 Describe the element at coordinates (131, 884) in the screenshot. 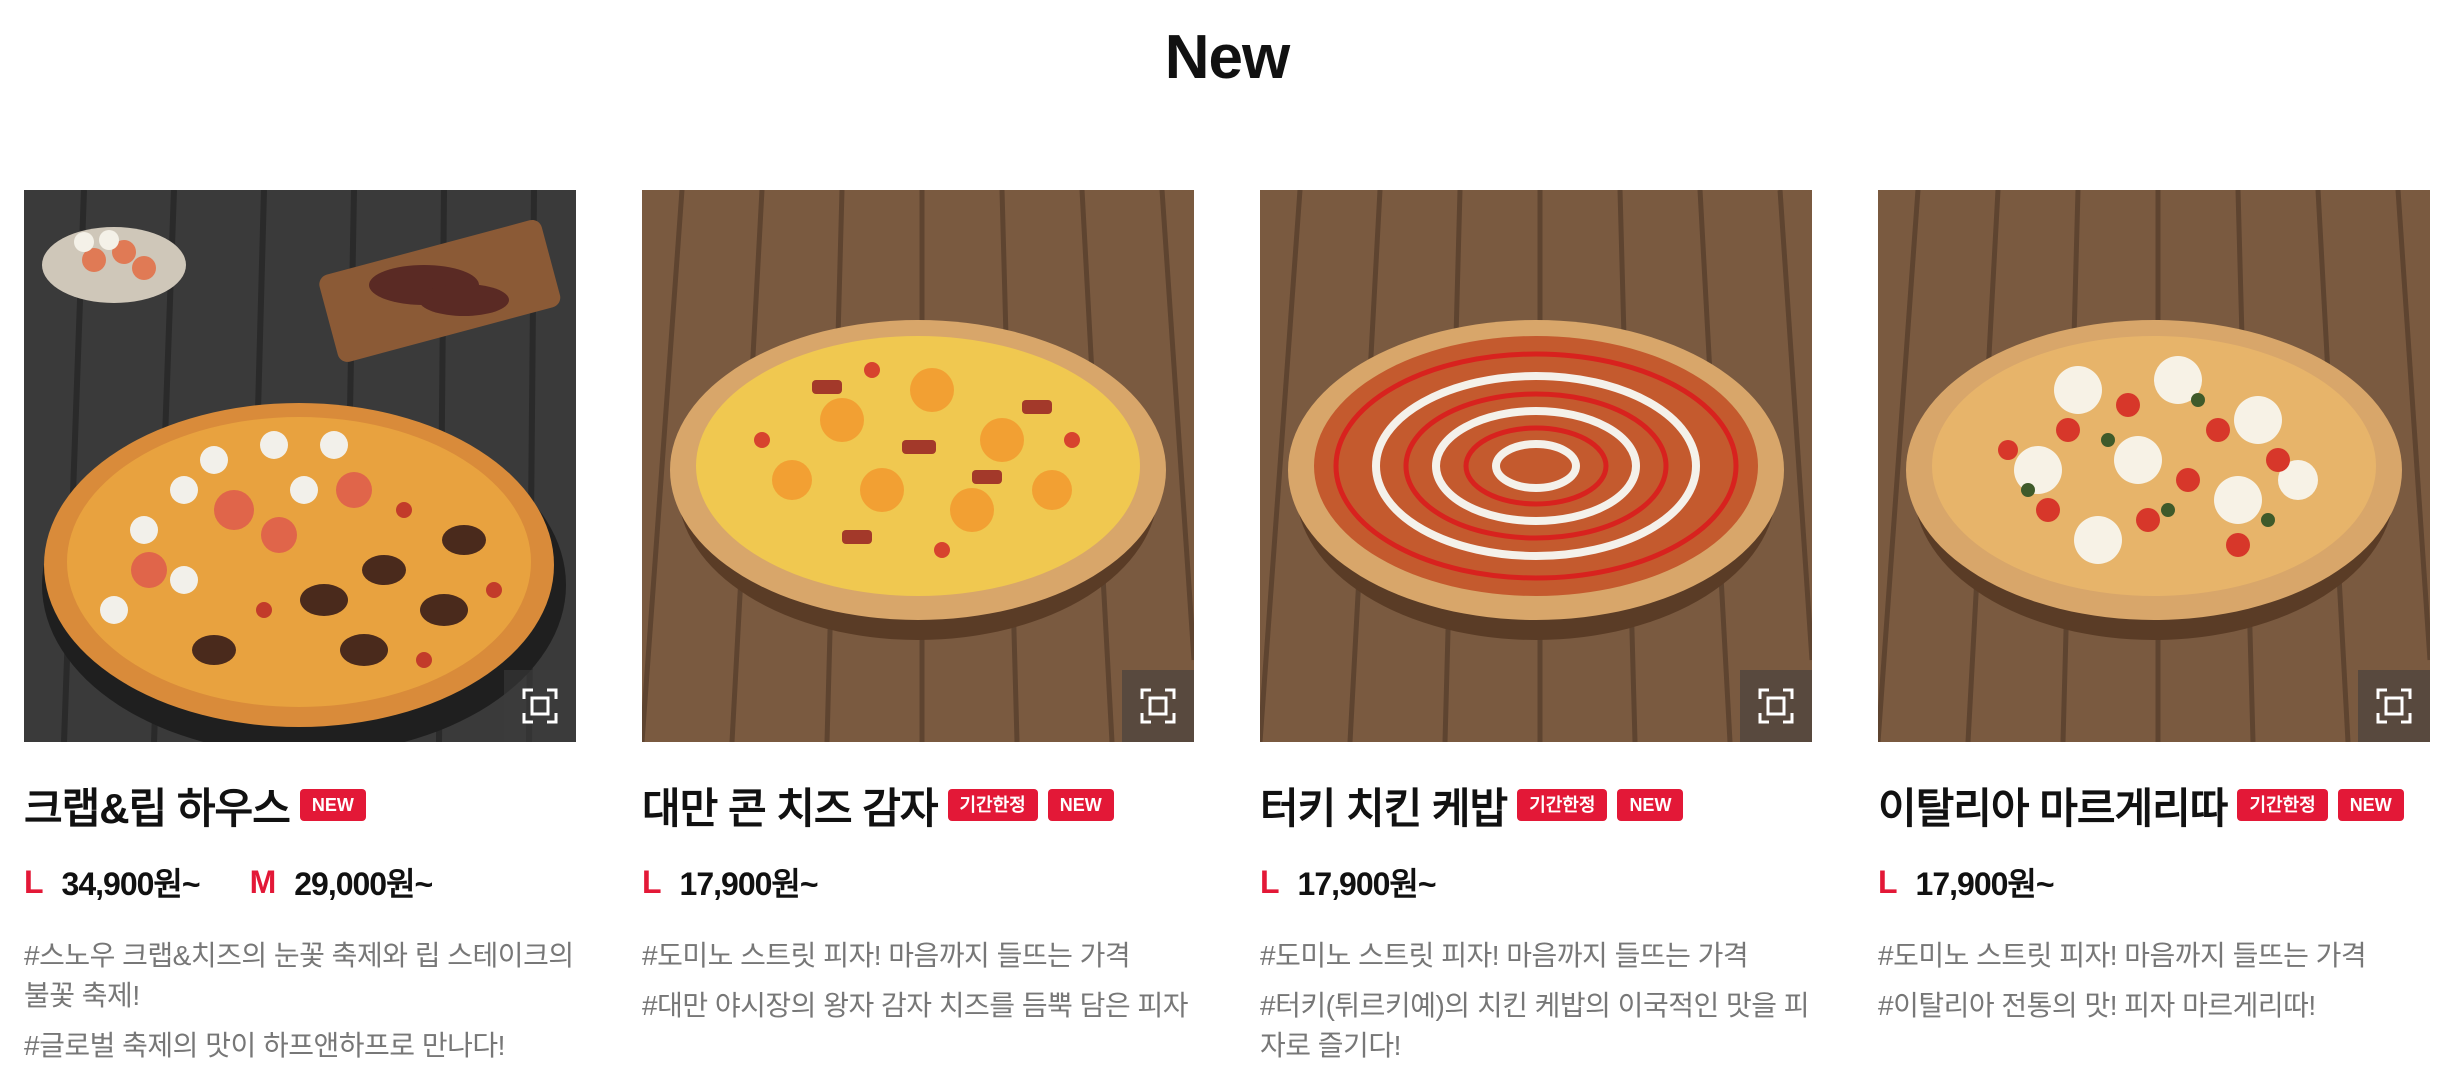

I see `price: 34,900원~` at that location.